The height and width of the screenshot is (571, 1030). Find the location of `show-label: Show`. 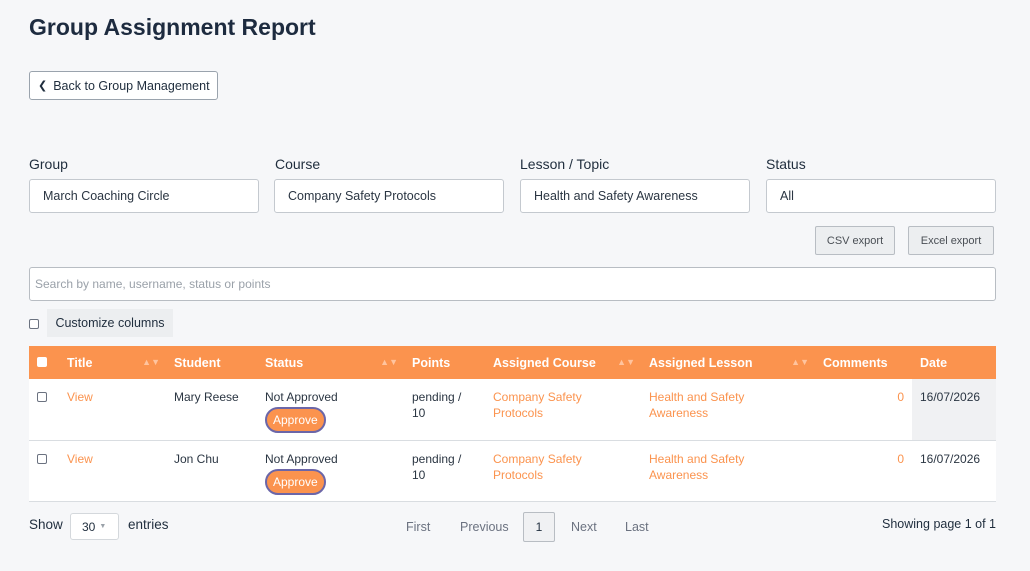

show-label: Show is located at coordinates (46, 524).